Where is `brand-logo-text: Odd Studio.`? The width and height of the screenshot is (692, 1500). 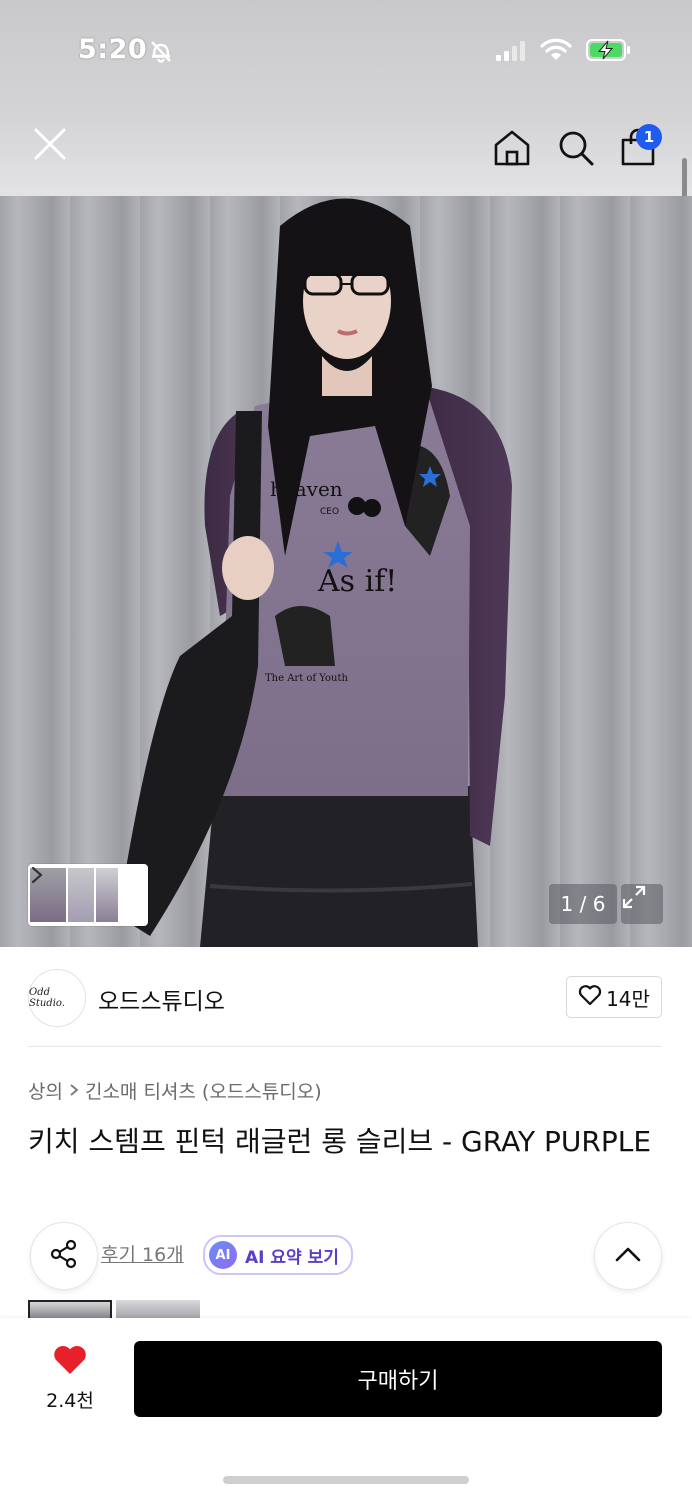 brand-logo-text: Odd Studio. is located at coordinates (47, 998).